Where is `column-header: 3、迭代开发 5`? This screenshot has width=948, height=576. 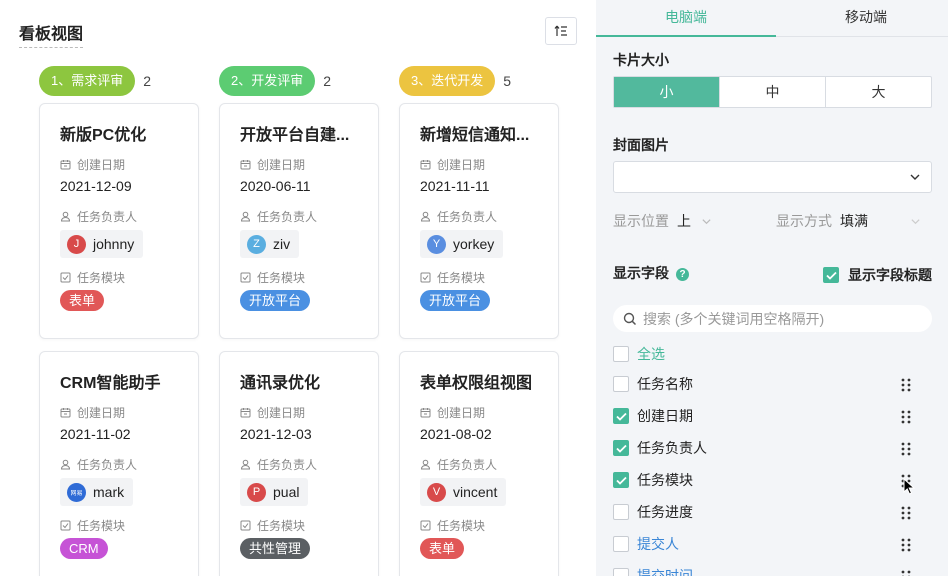 column-header: 3、迭代开发 5 is located at coordinates (479, 81).